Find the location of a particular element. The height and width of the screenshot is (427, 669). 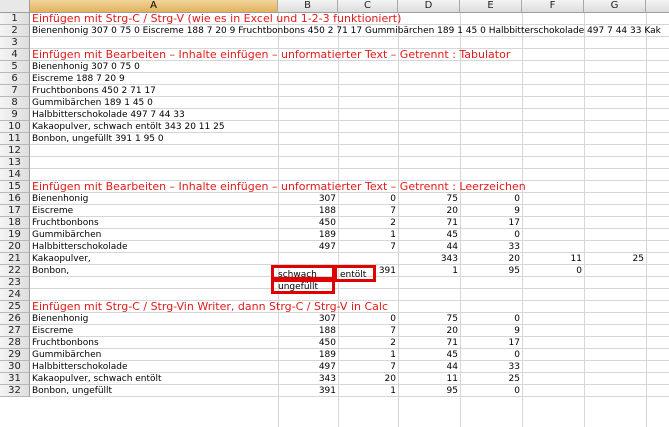

row-header-16: 16 is located at coordinates (15, 199).